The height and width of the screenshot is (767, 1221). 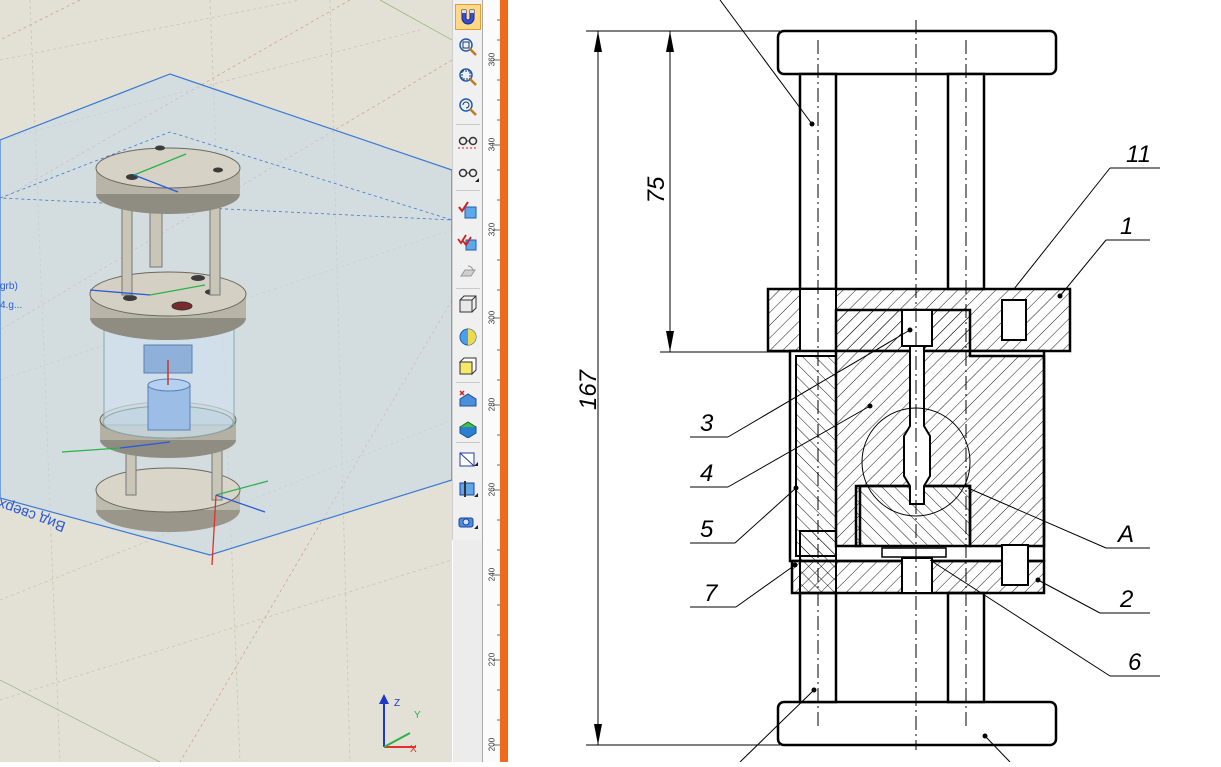 What do you see at coordinates (492, 744) in the screenshot?
I see `ruler-label: 200` at bounding box center [492, 744].